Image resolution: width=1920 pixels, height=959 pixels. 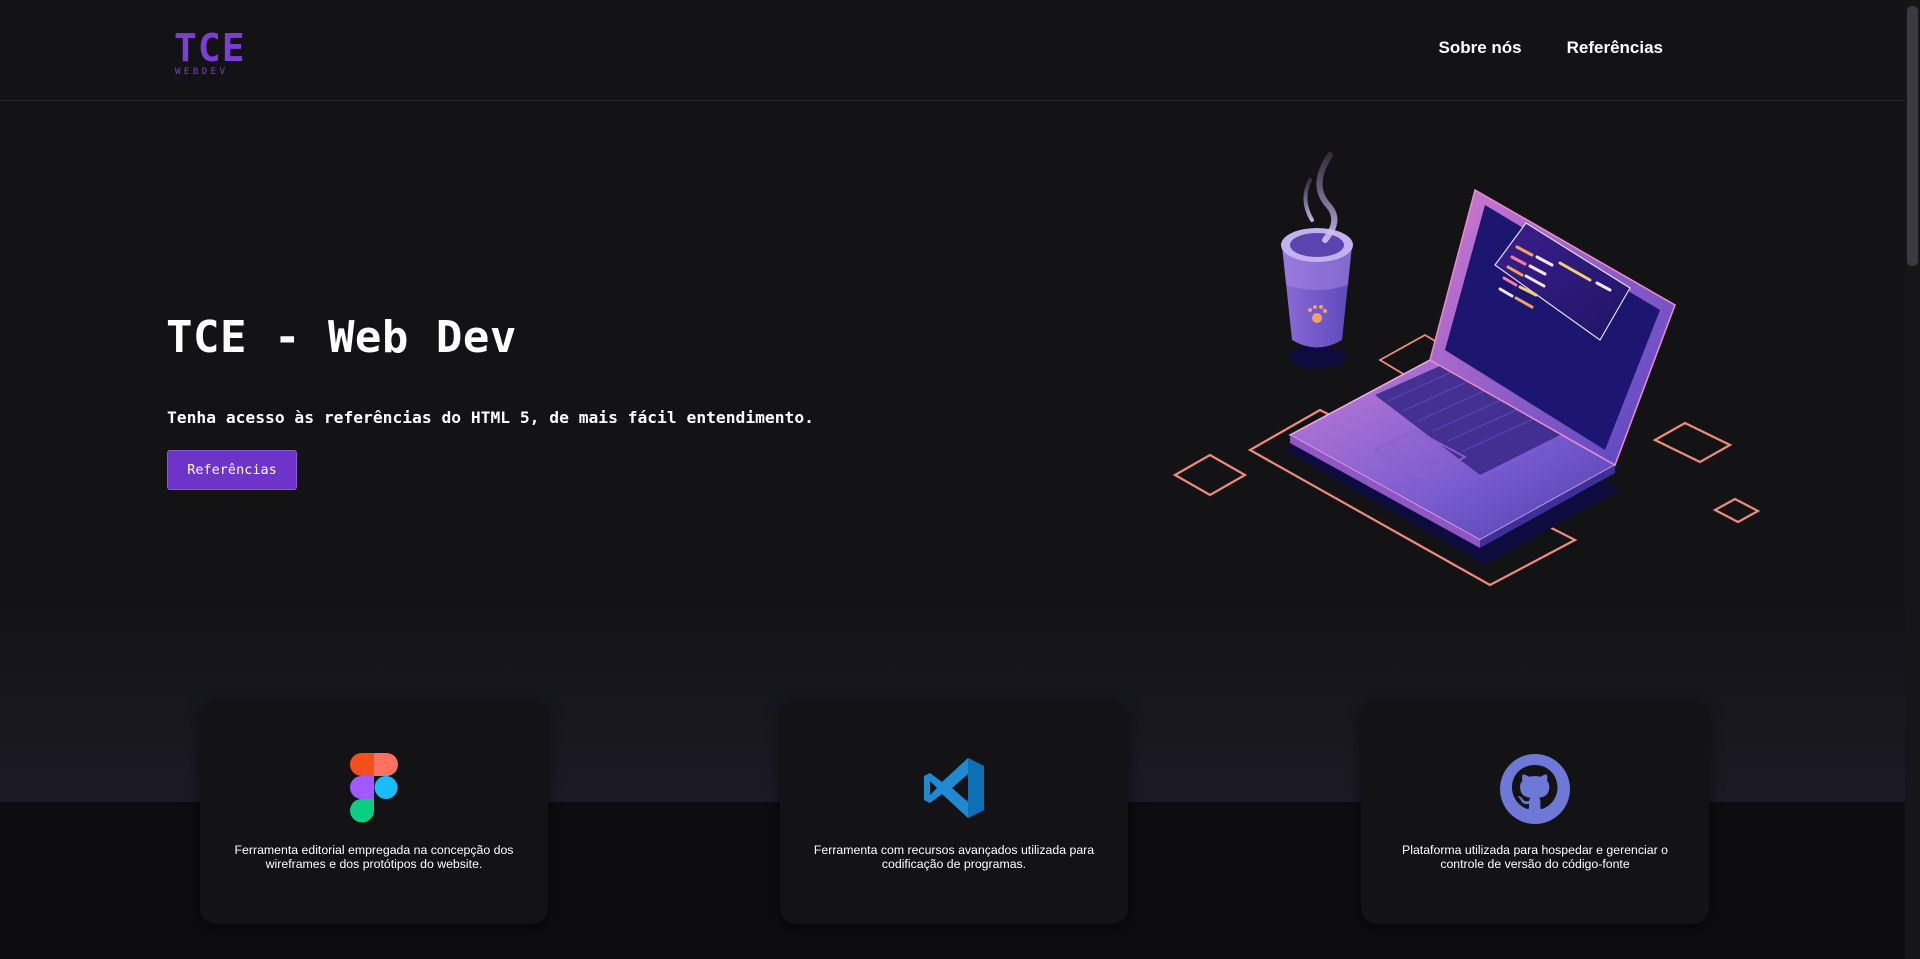 I want to click on vscode-icon, so click(x=954, y=790).